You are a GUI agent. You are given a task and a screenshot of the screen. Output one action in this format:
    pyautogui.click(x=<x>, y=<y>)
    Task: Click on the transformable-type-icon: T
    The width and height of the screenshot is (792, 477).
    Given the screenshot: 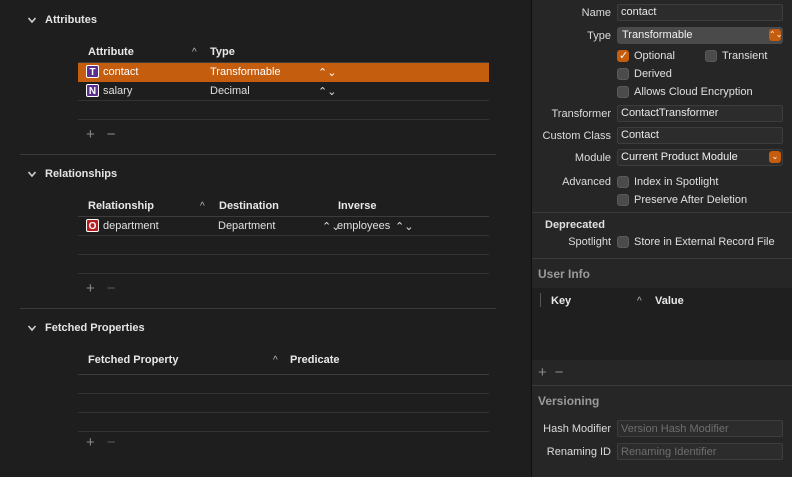 What is the action you would take?
    pyautogui.click(x=92, y=71)
    